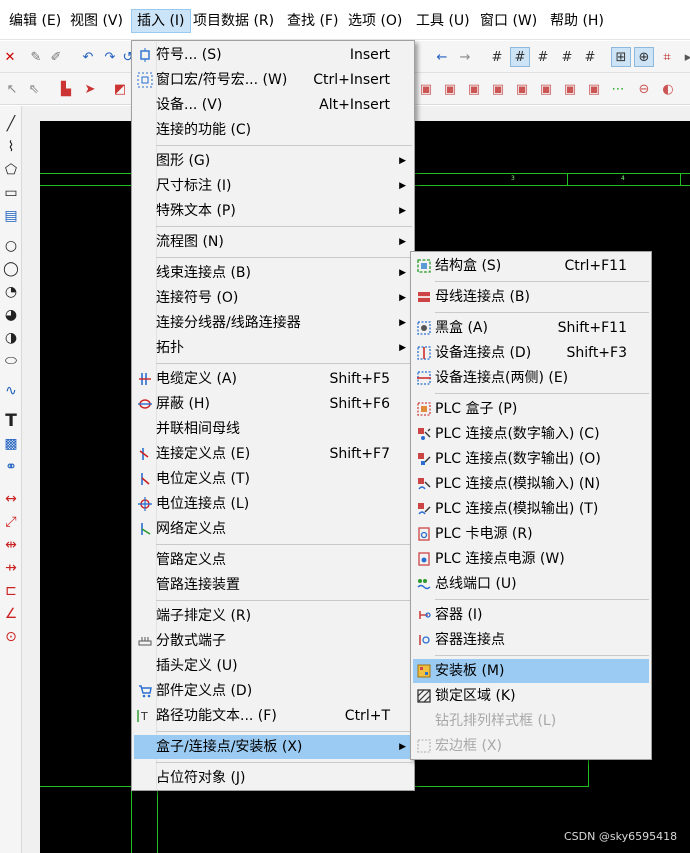 The height and width of the screenshot is (853, 690). I want to click on dimension-aligned-icon: ⤢, so click(11, 522).